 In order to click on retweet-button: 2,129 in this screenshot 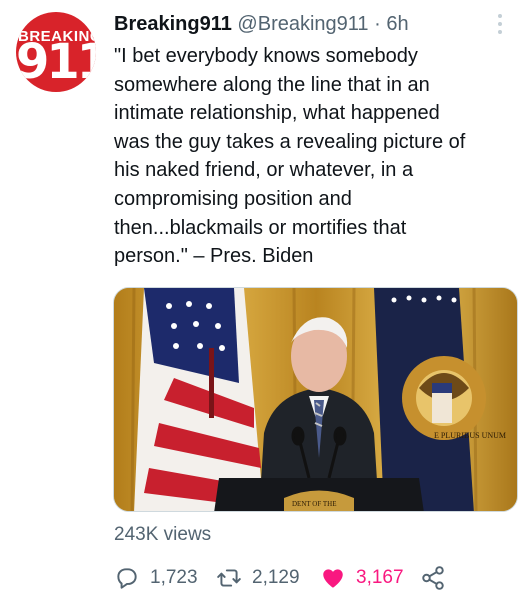, I will do `click(258, 578)`.